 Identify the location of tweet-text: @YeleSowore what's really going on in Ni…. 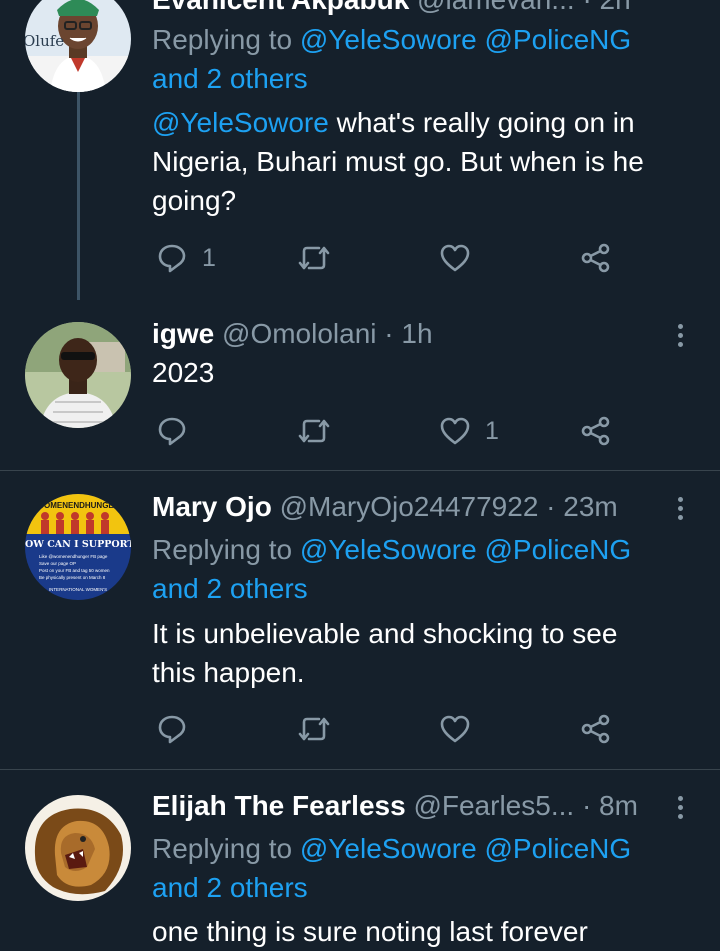
(416, 161).